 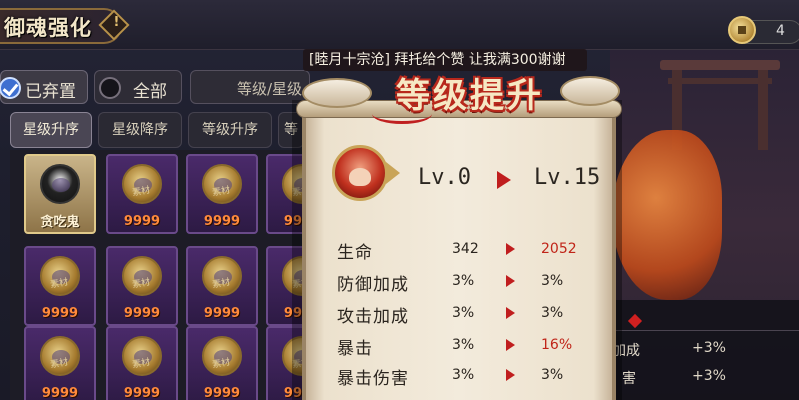 I want to click on tab-level-ascending: 等级升序, so click(x=230, y=130).